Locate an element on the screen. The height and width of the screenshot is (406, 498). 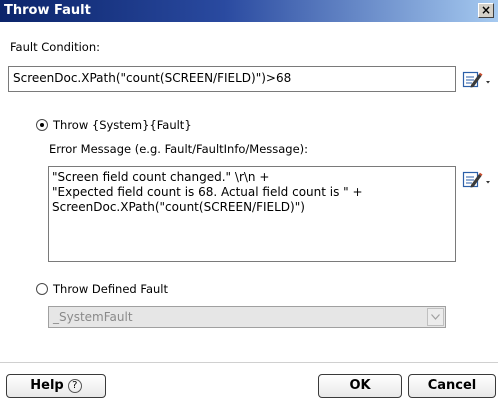
error-message-editor-button is located at coordinates (477, 180).